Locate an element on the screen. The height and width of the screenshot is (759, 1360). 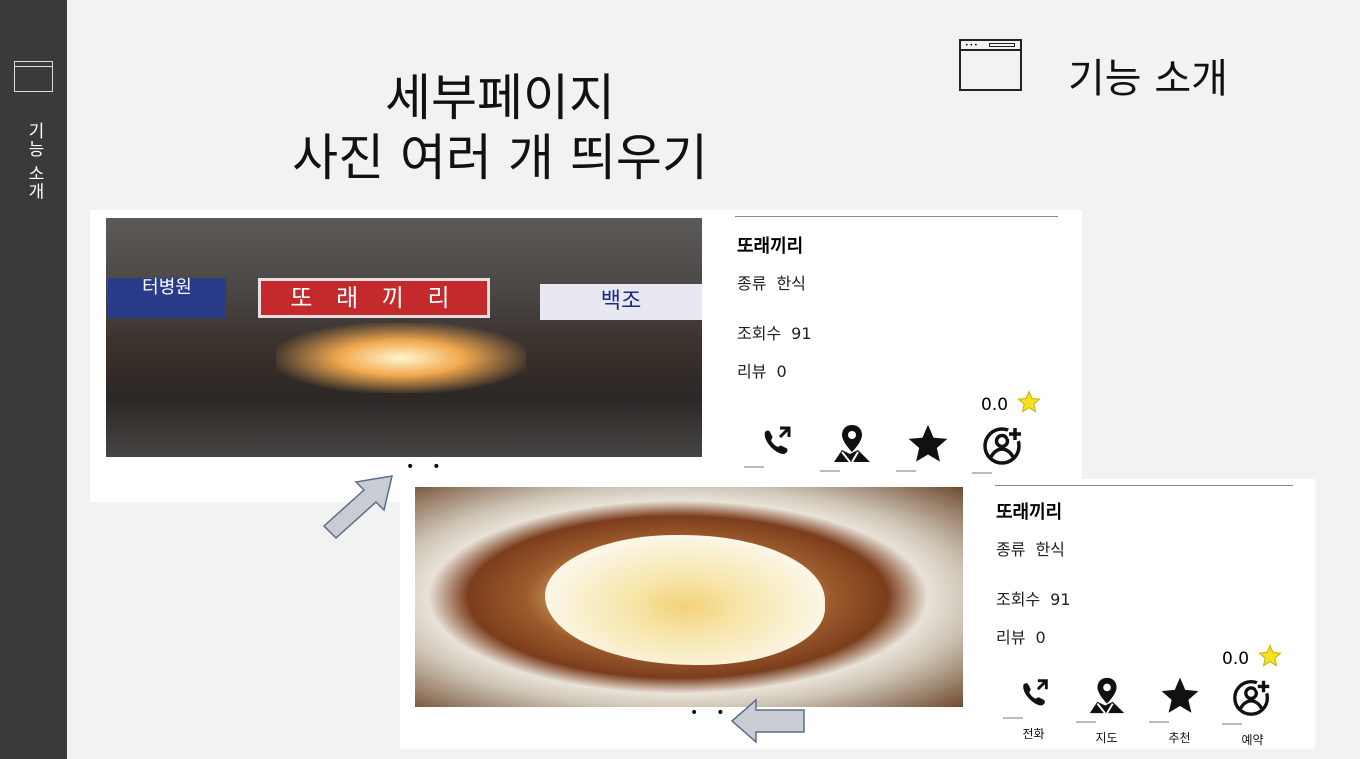
window-icon is located at coordinates (33, 76).